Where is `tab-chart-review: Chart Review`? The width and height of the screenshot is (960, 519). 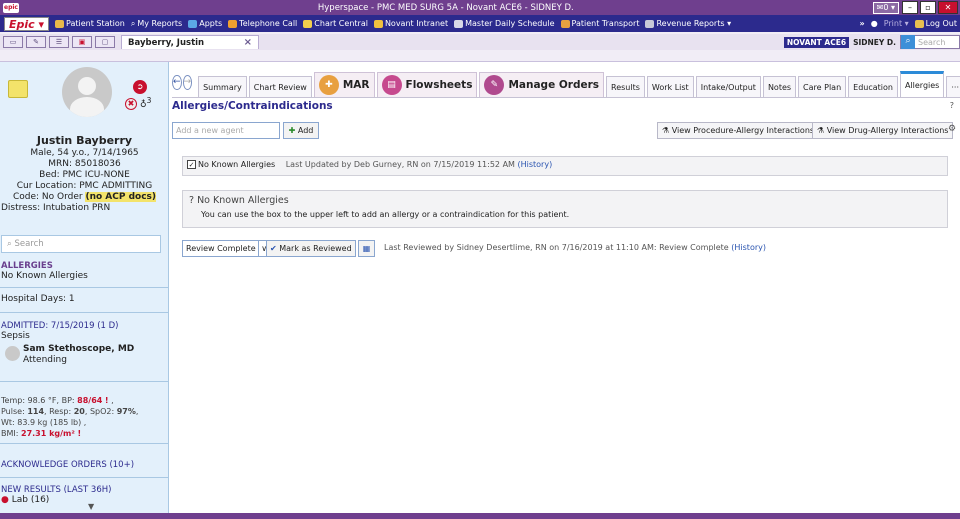
tab-chart-review: Chart Review is located at coordinates (280, 86).